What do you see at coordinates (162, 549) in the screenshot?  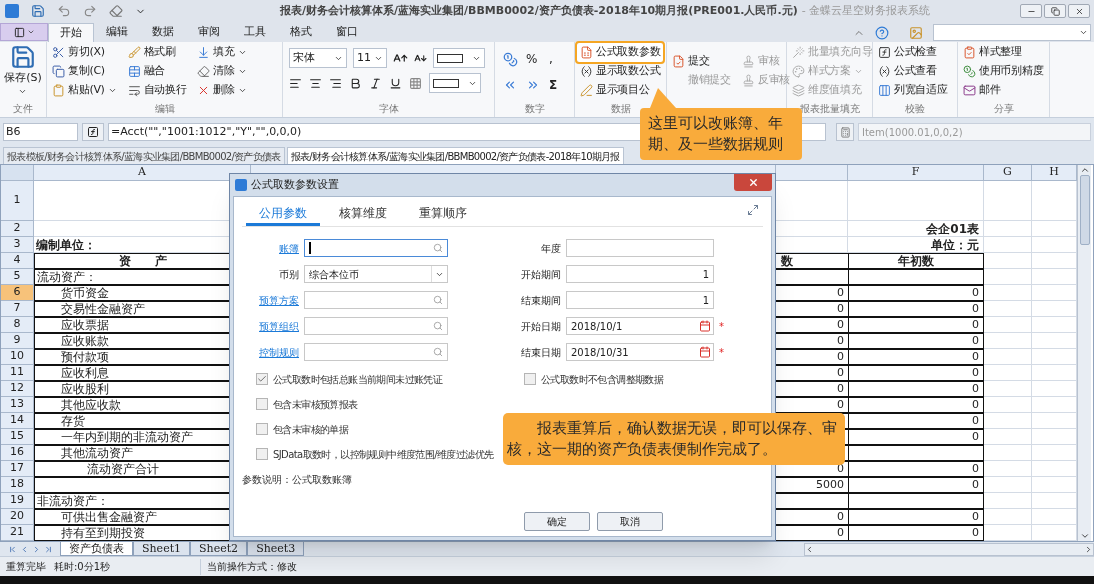 I see `sheet-tab: Sheet1` at bounding box center [162, 549].